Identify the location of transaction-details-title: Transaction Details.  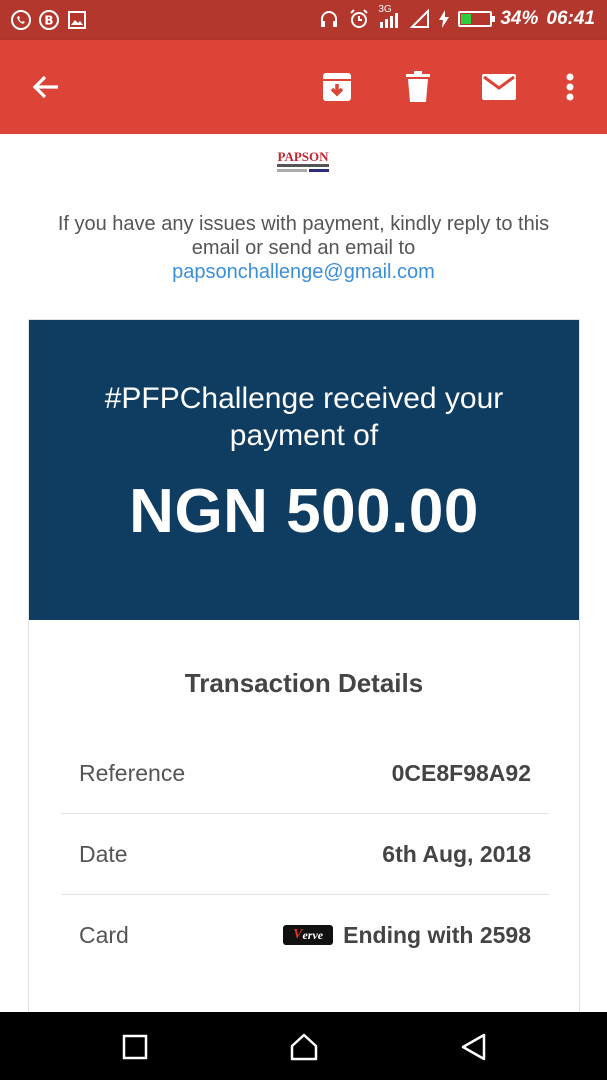
(304, 683).